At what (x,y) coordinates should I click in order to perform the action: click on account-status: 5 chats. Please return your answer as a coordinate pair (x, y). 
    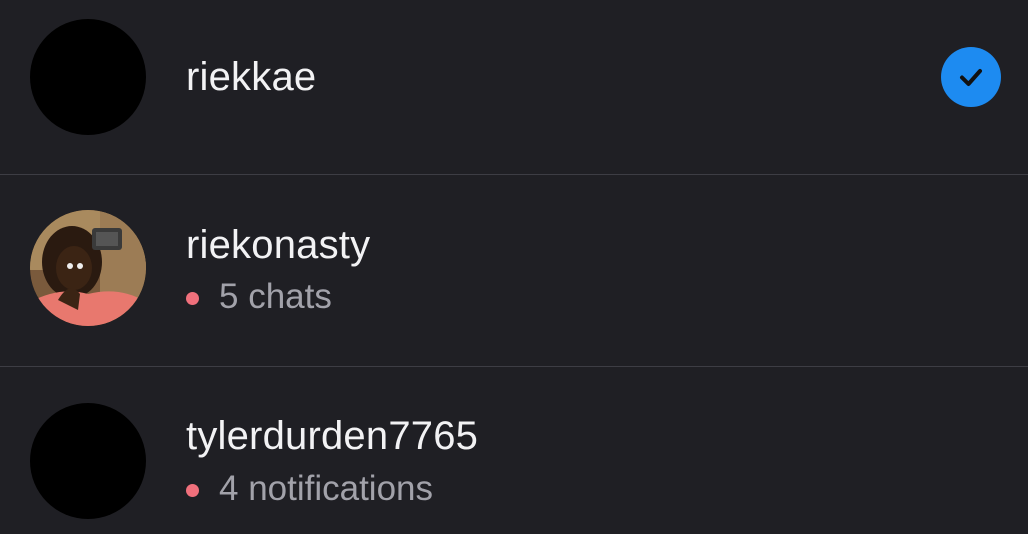
    Looking at the image, I should click on (259, 297).